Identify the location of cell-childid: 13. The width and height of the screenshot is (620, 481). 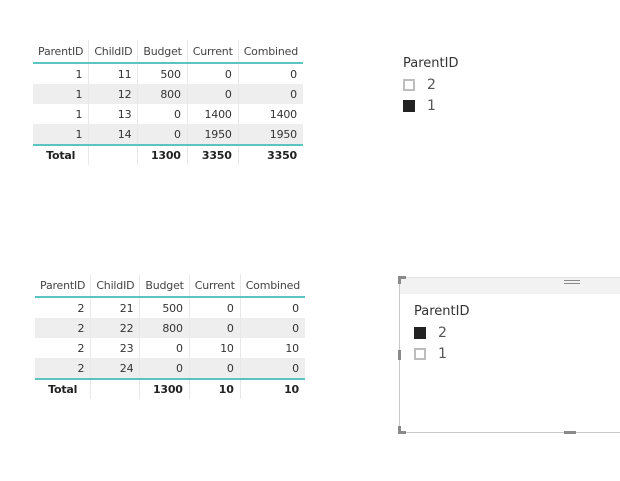
(113, 114).